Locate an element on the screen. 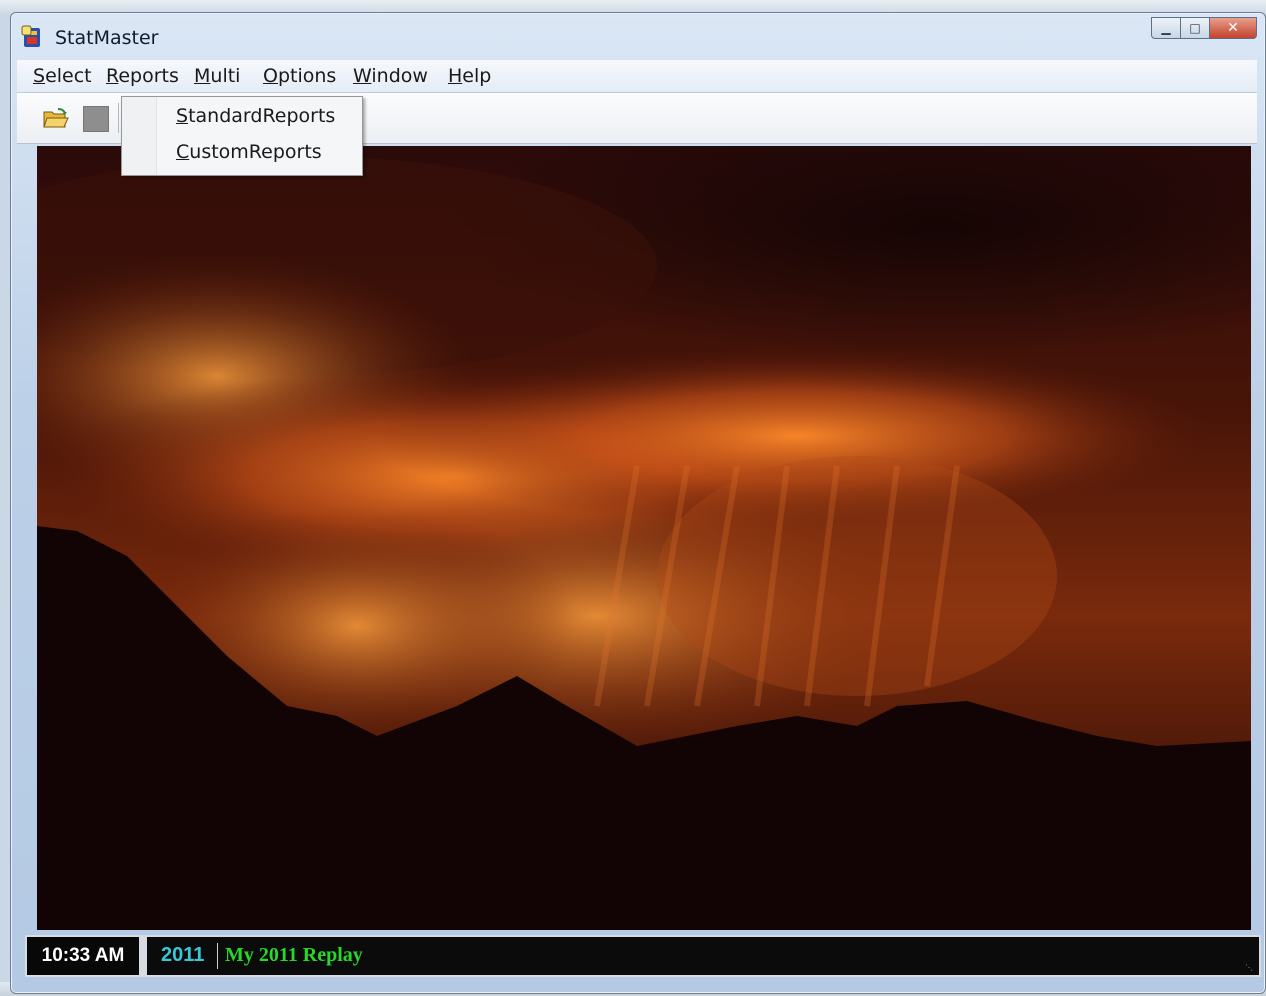 The width and height of the screenshot is (1266, 996). reports-dropdown-menu: StandardReports CustomReports is located at coordinates (242, 136).